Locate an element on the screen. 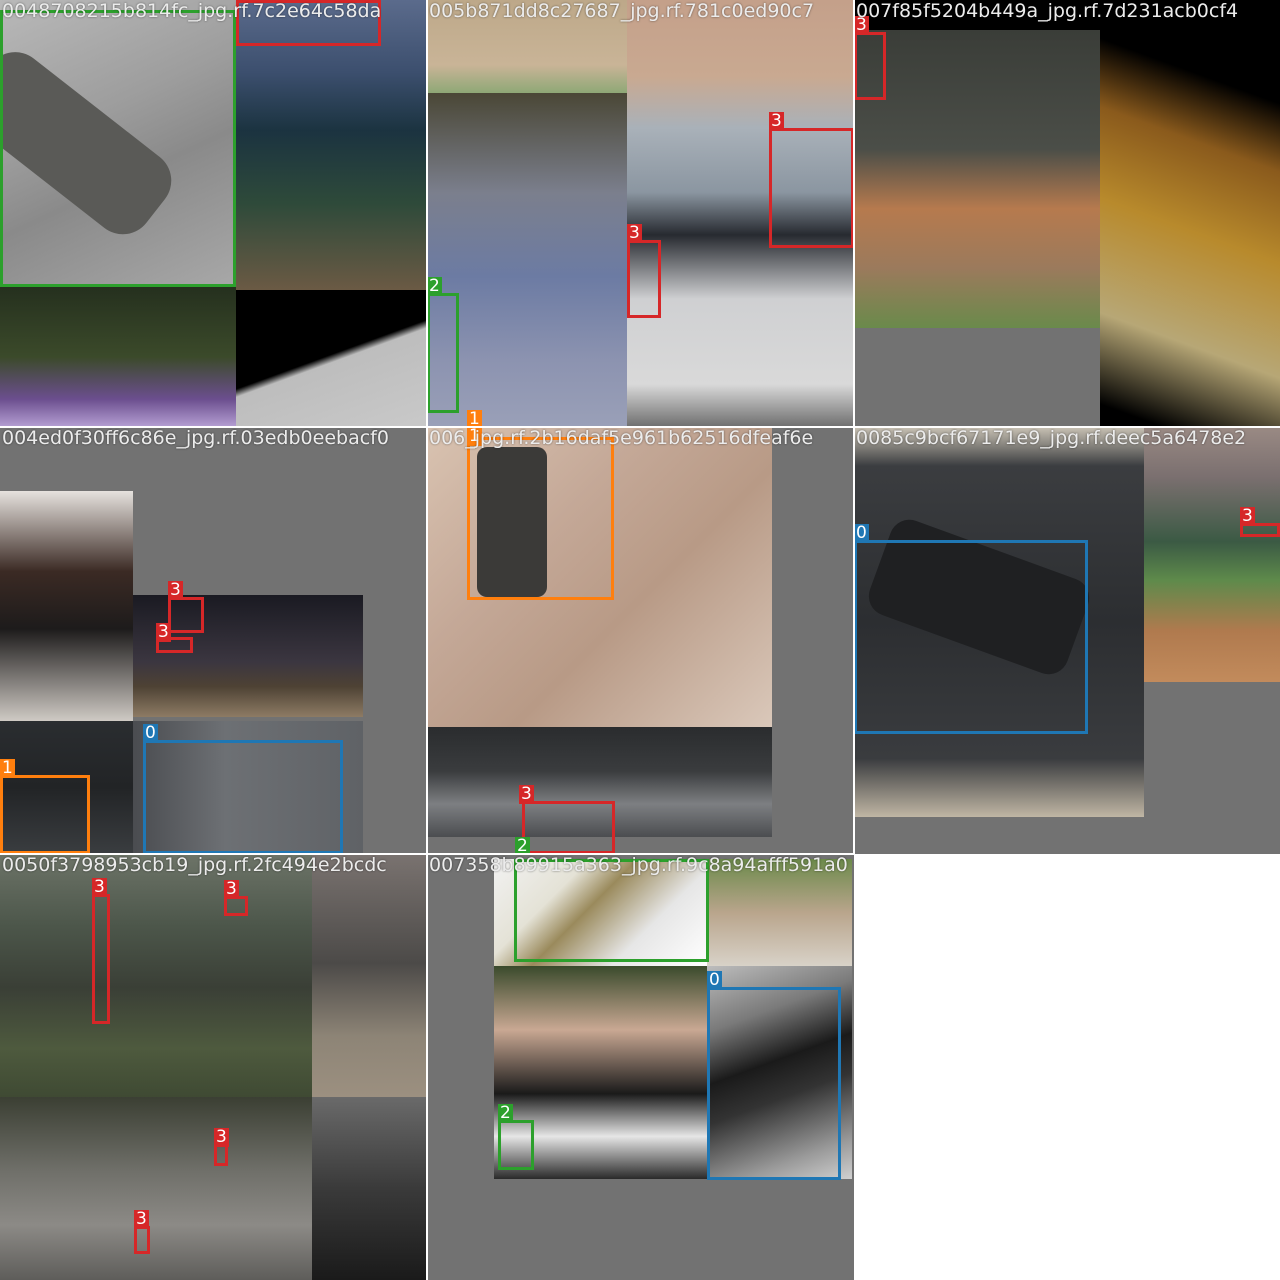 Image resolution: width=1280 pixels, height=1280 pixels. gray-padding is located at coordinates (977, 377).